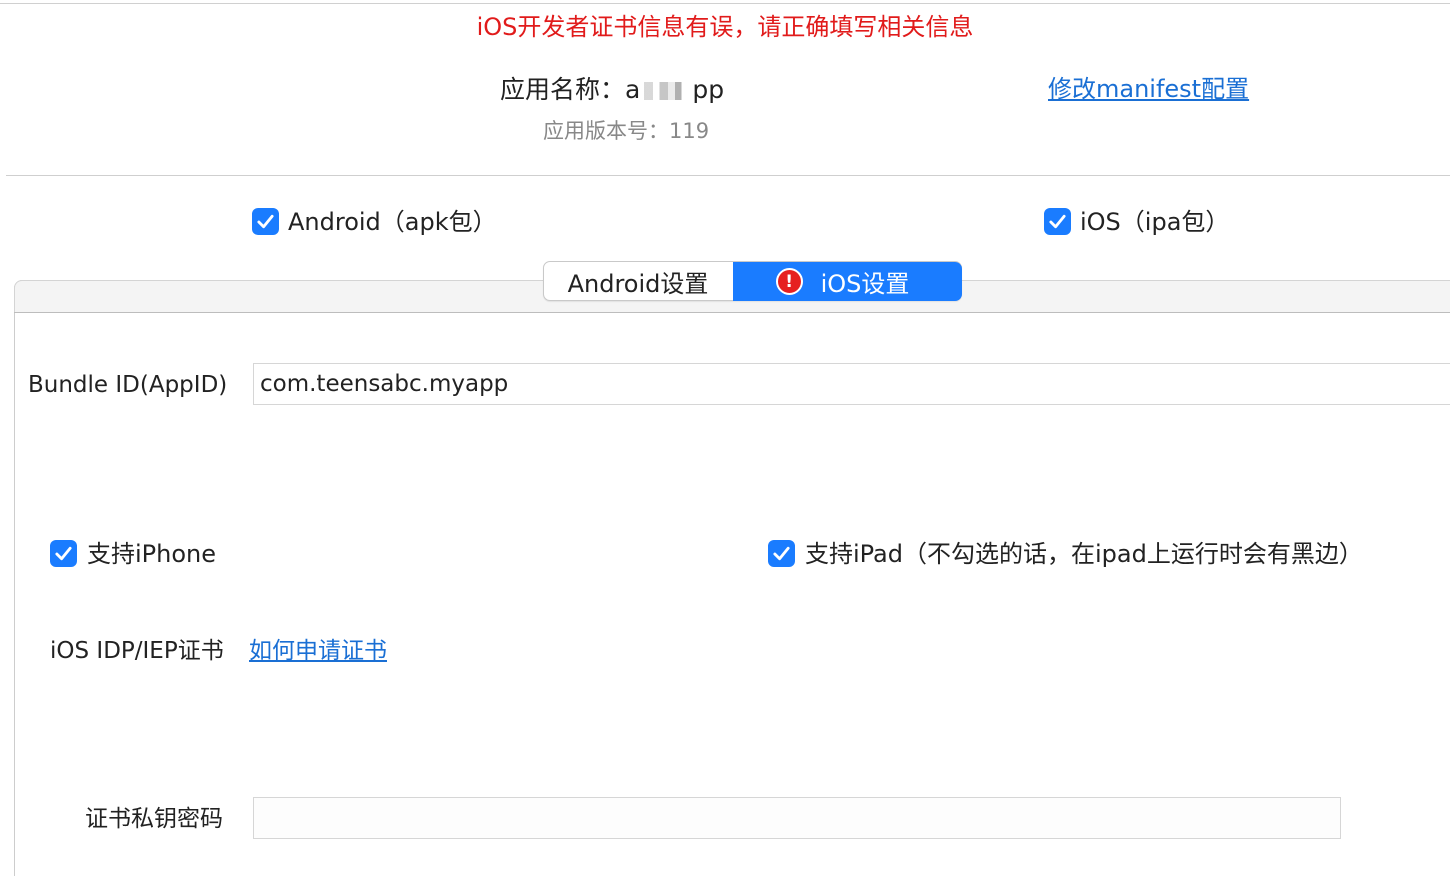 This screenshot has width=1450, height=876. I want to click on support-ipad-checkbox, so click(781, 553).